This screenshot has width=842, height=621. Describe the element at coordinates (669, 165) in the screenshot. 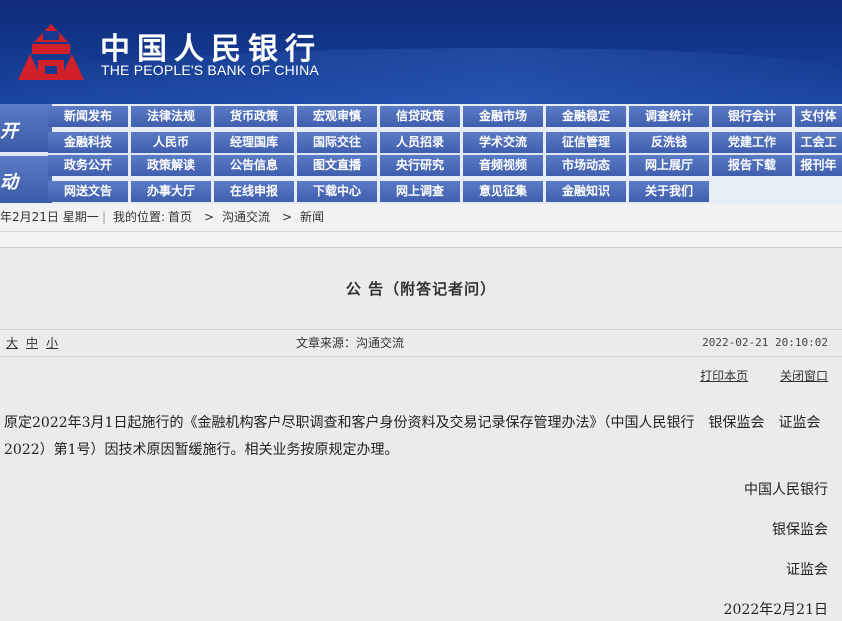

I see `nav-online-exhibition: 网上展厅` at that location.